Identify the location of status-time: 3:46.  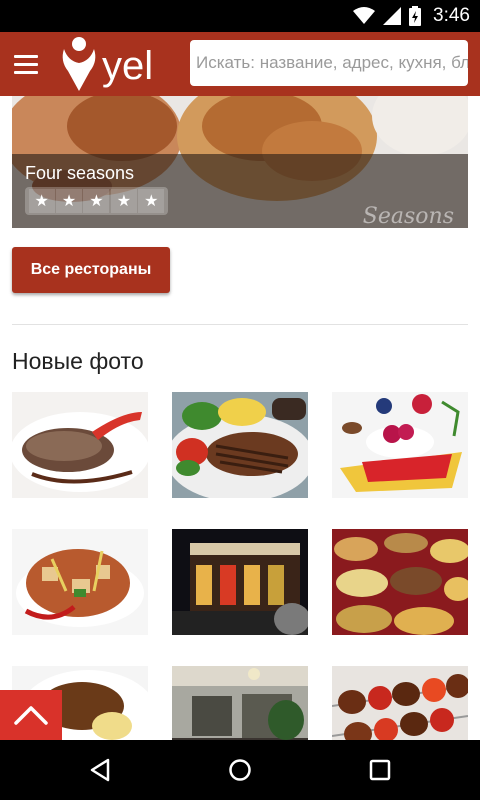
(451, 15).